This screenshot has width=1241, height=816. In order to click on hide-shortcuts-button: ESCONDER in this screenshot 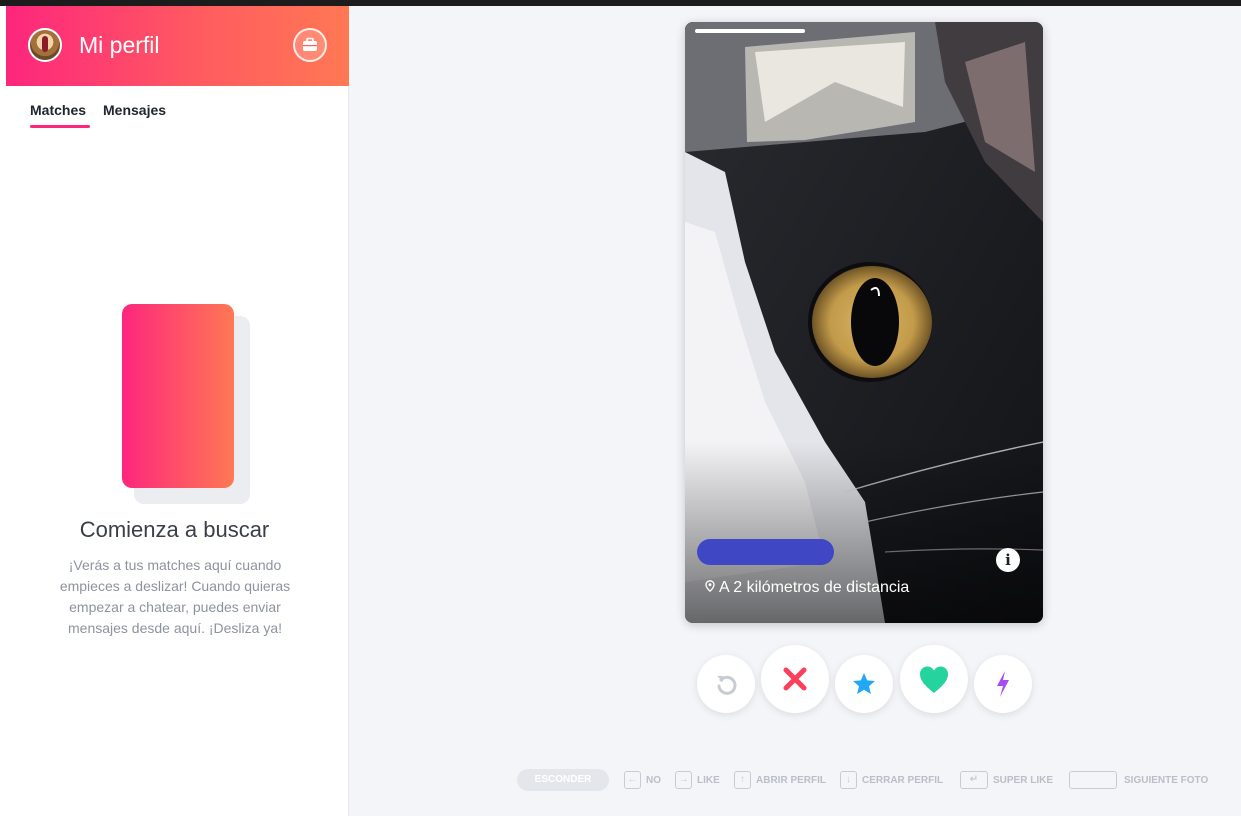, I will do `click(563, 780)`.